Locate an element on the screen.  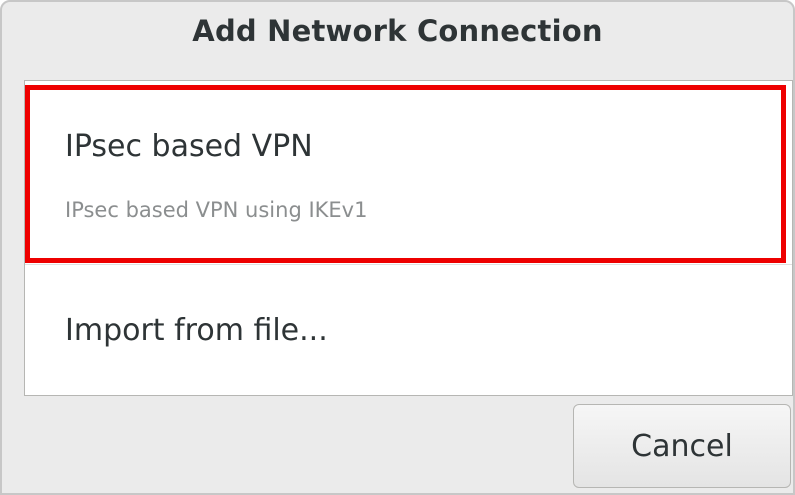
dialog-title-bar: Add Network Connection is located at coordinates (397, 31).